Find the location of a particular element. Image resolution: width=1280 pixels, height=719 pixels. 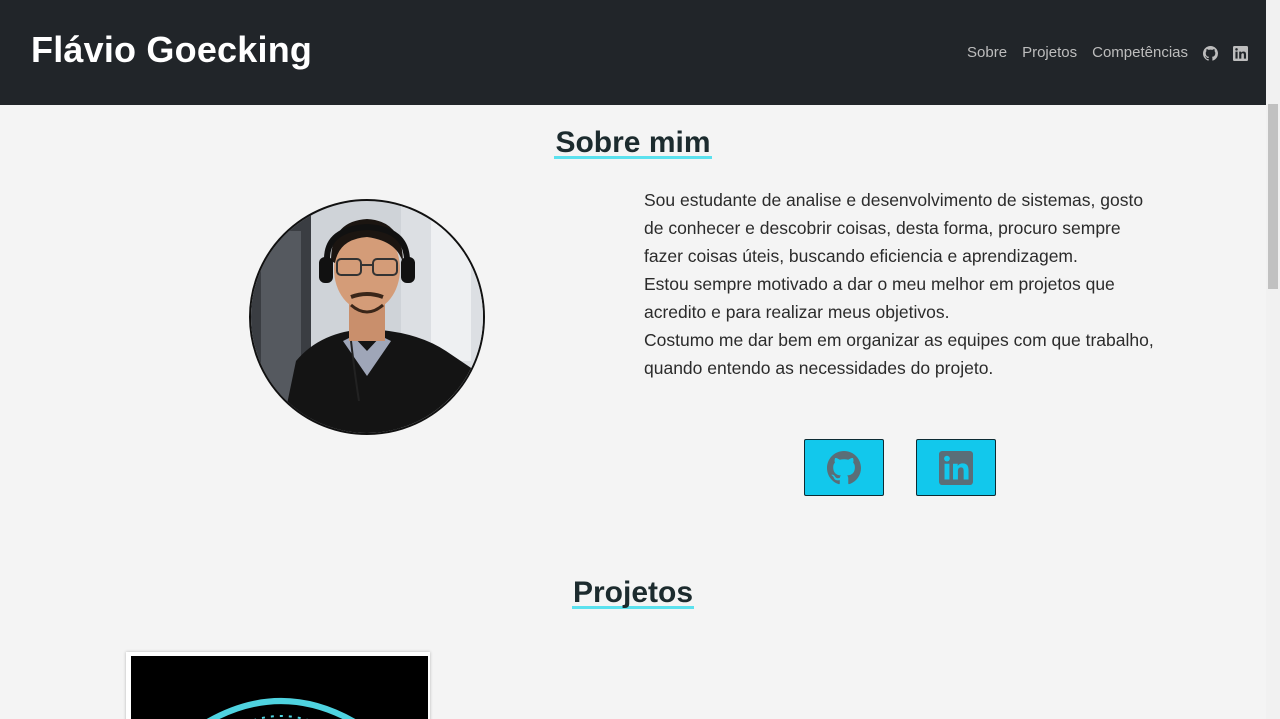

nav-links: Sobre Projetos Competências is located at coordinates (1100, 53).